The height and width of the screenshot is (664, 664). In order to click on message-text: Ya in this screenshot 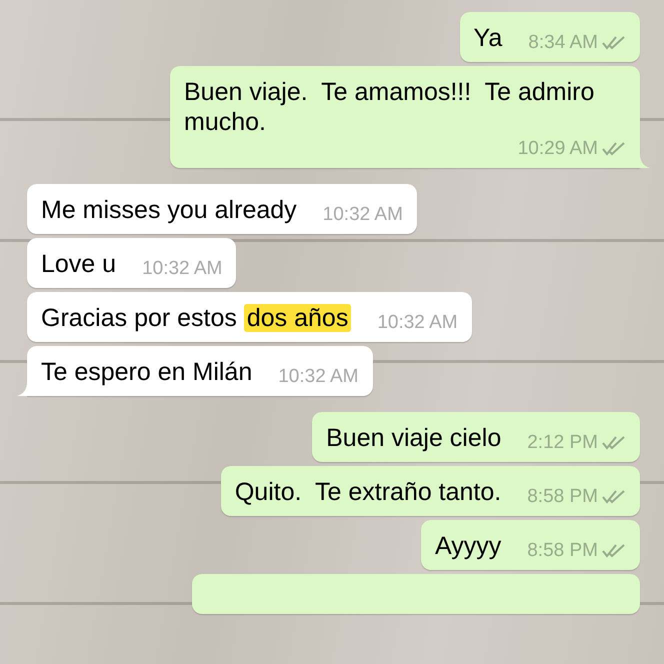, I will do `click(488, 38)`.